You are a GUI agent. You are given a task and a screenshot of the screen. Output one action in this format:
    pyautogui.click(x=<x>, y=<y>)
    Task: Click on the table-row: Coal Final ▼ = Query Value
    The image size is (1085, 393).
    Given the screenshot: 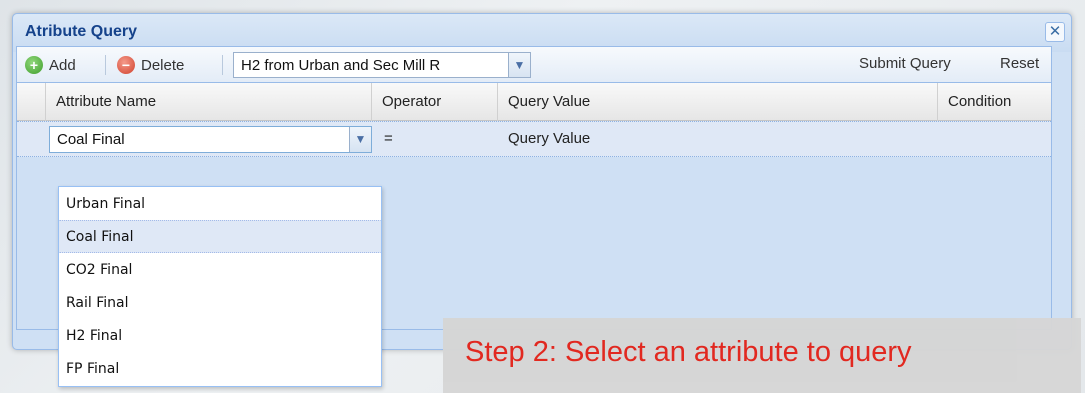 What is the action you would take?
    pyautogui.click(x=534, y=139)
    